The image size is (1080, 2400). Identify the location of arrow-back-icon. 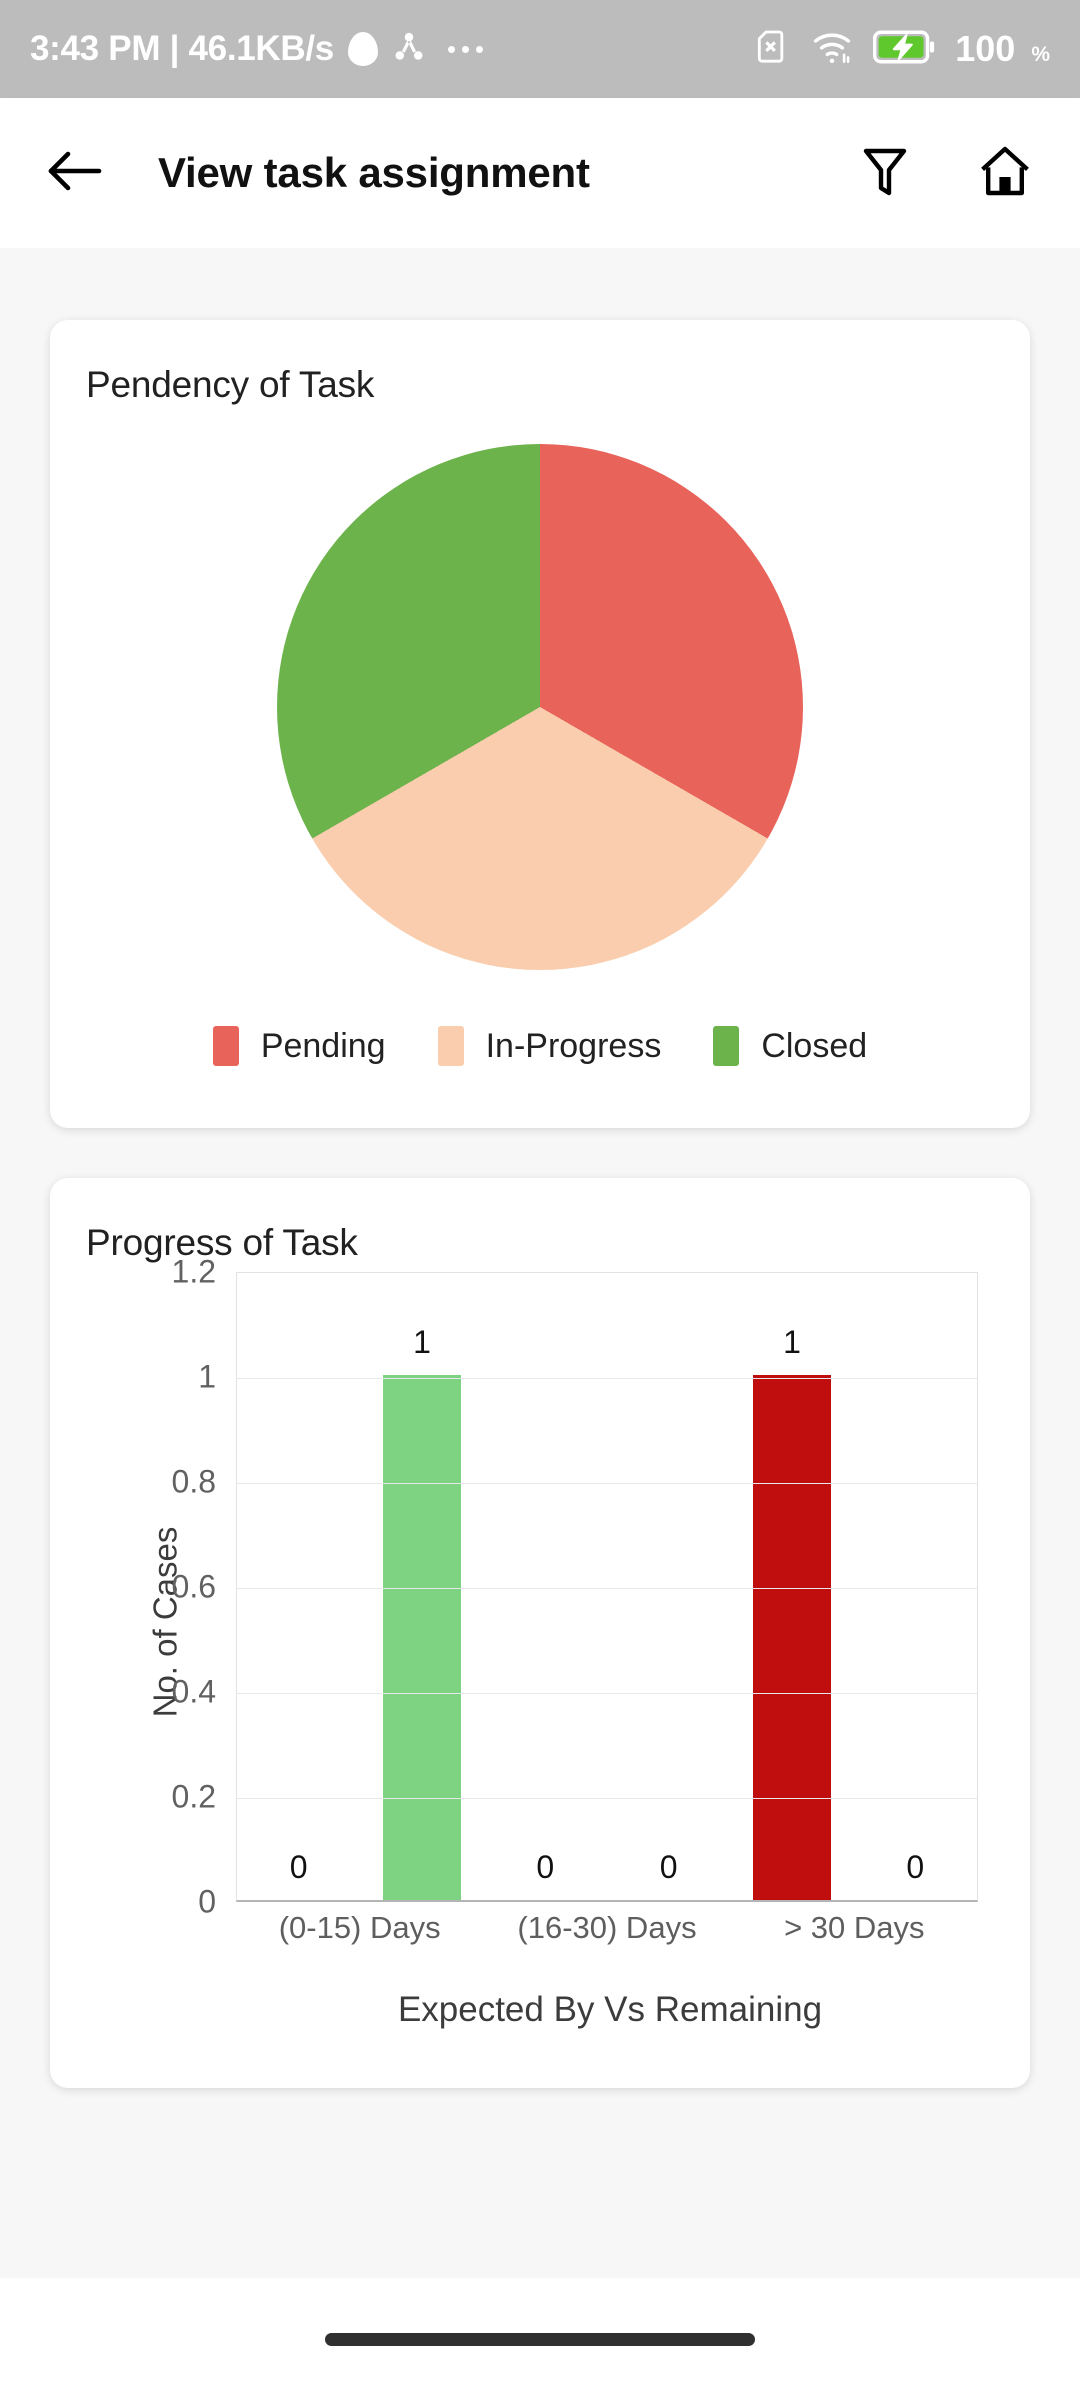
(75, 173).